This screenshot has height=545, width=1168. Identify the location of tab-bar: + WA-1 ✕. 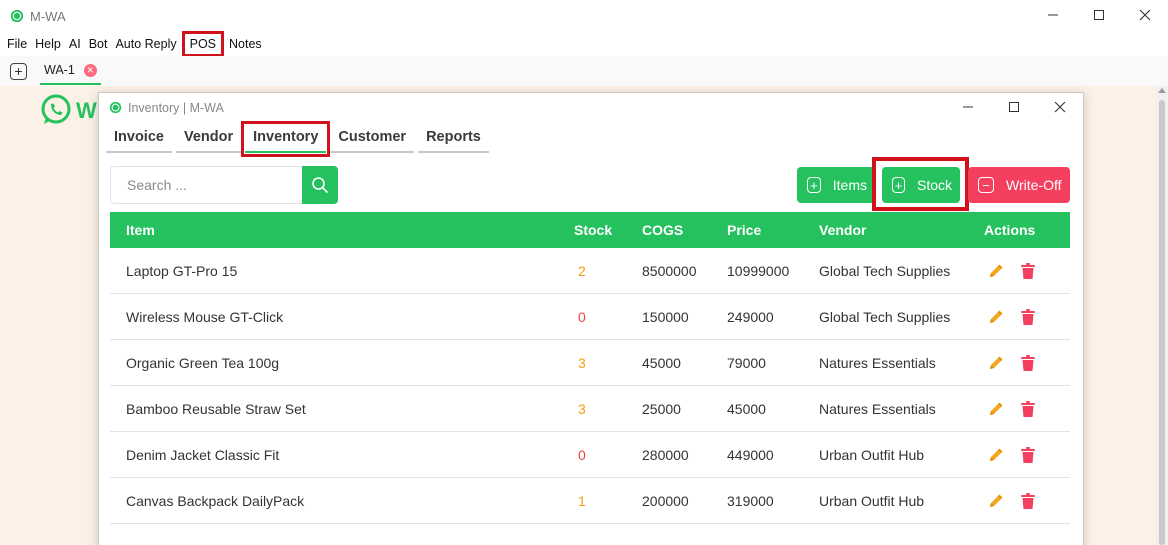
(584, 71).